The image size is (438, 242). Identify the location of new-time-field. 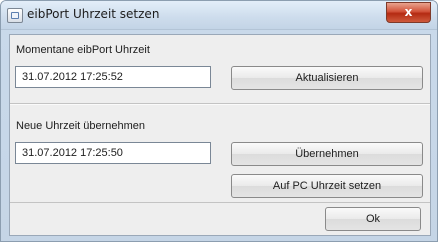
(113, 153).